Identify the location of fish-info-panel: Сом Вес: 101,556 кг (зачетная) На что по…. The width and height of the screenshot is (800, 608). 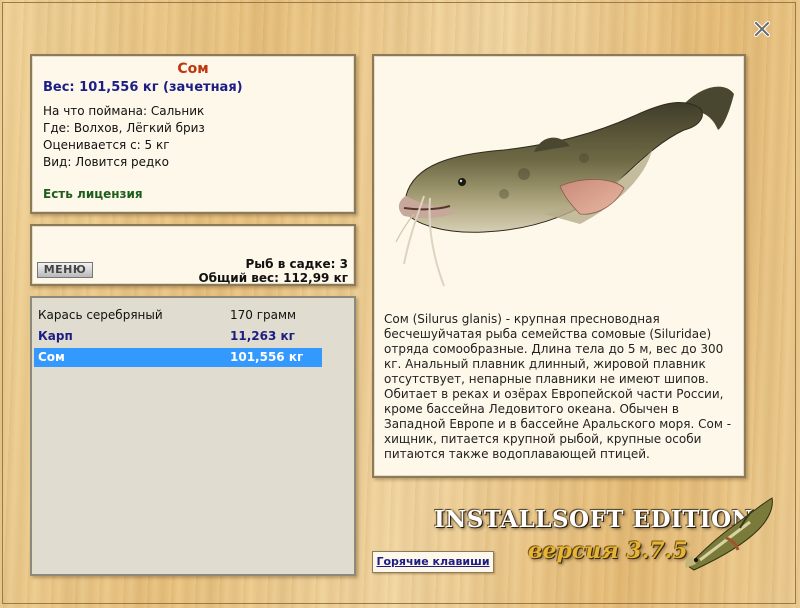
(193, 134).